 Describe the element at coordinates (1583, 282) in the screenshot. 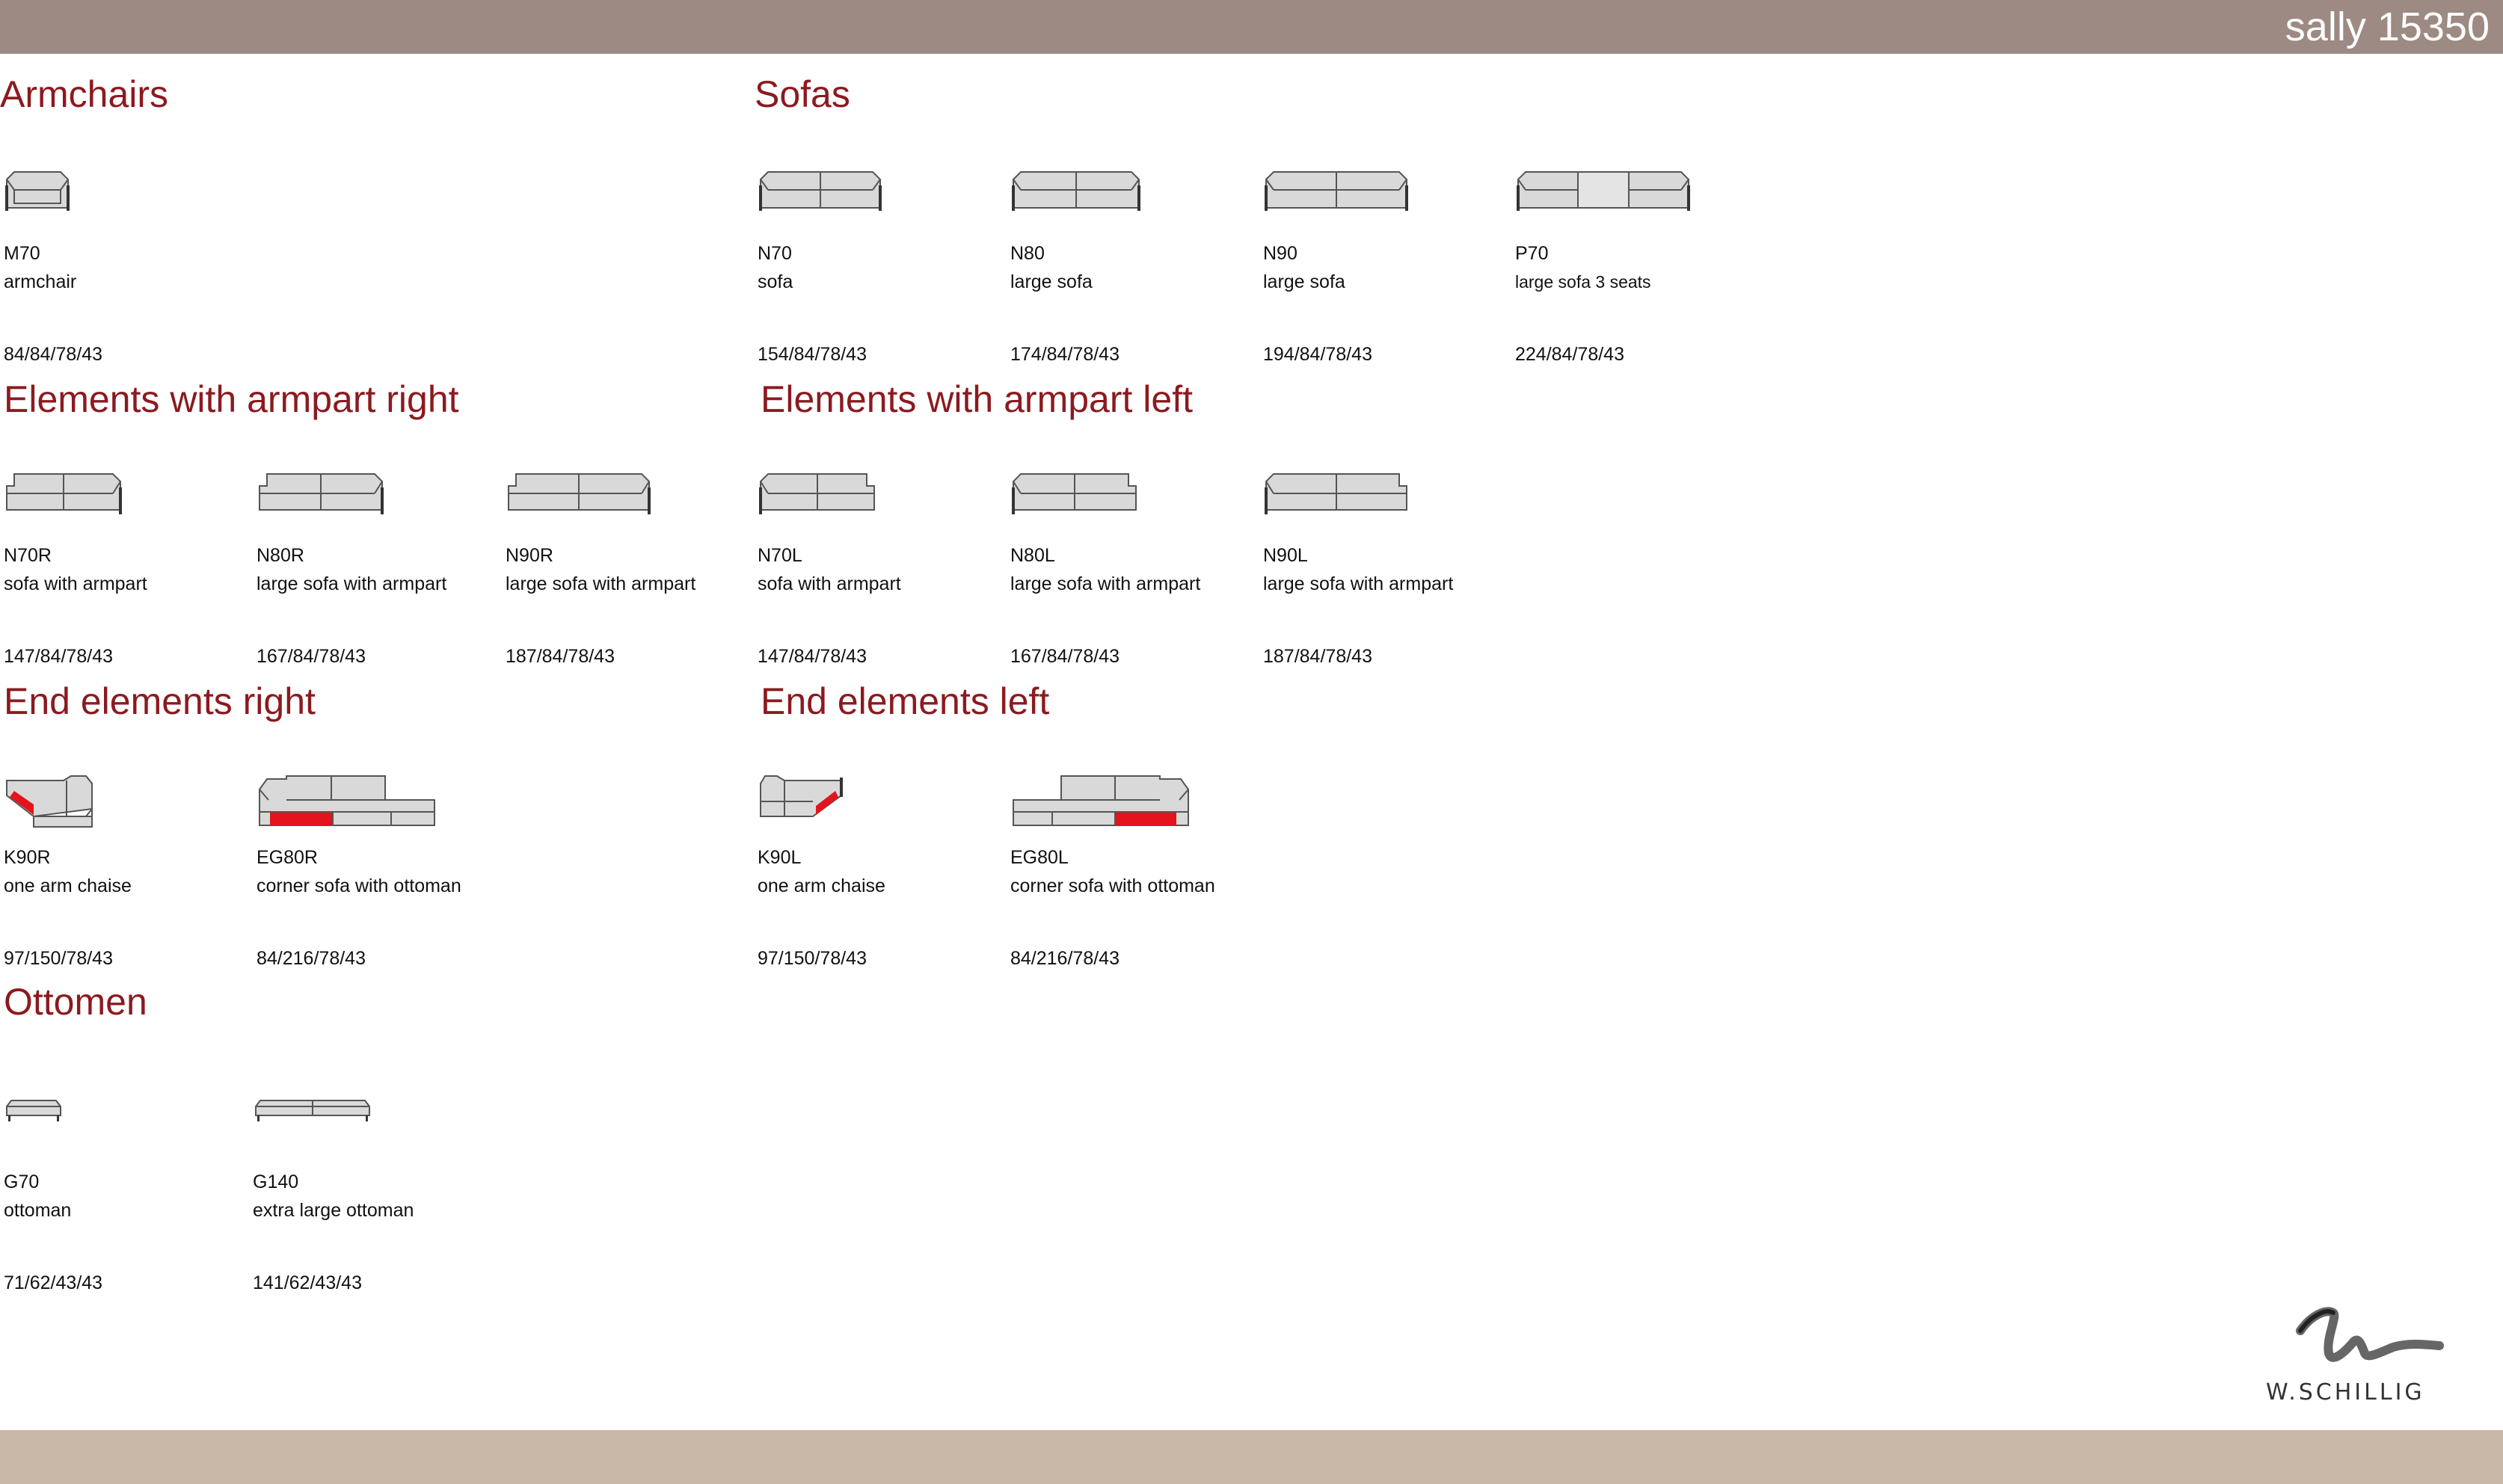

I see `item-description: large sofa 3 seats` at that location.